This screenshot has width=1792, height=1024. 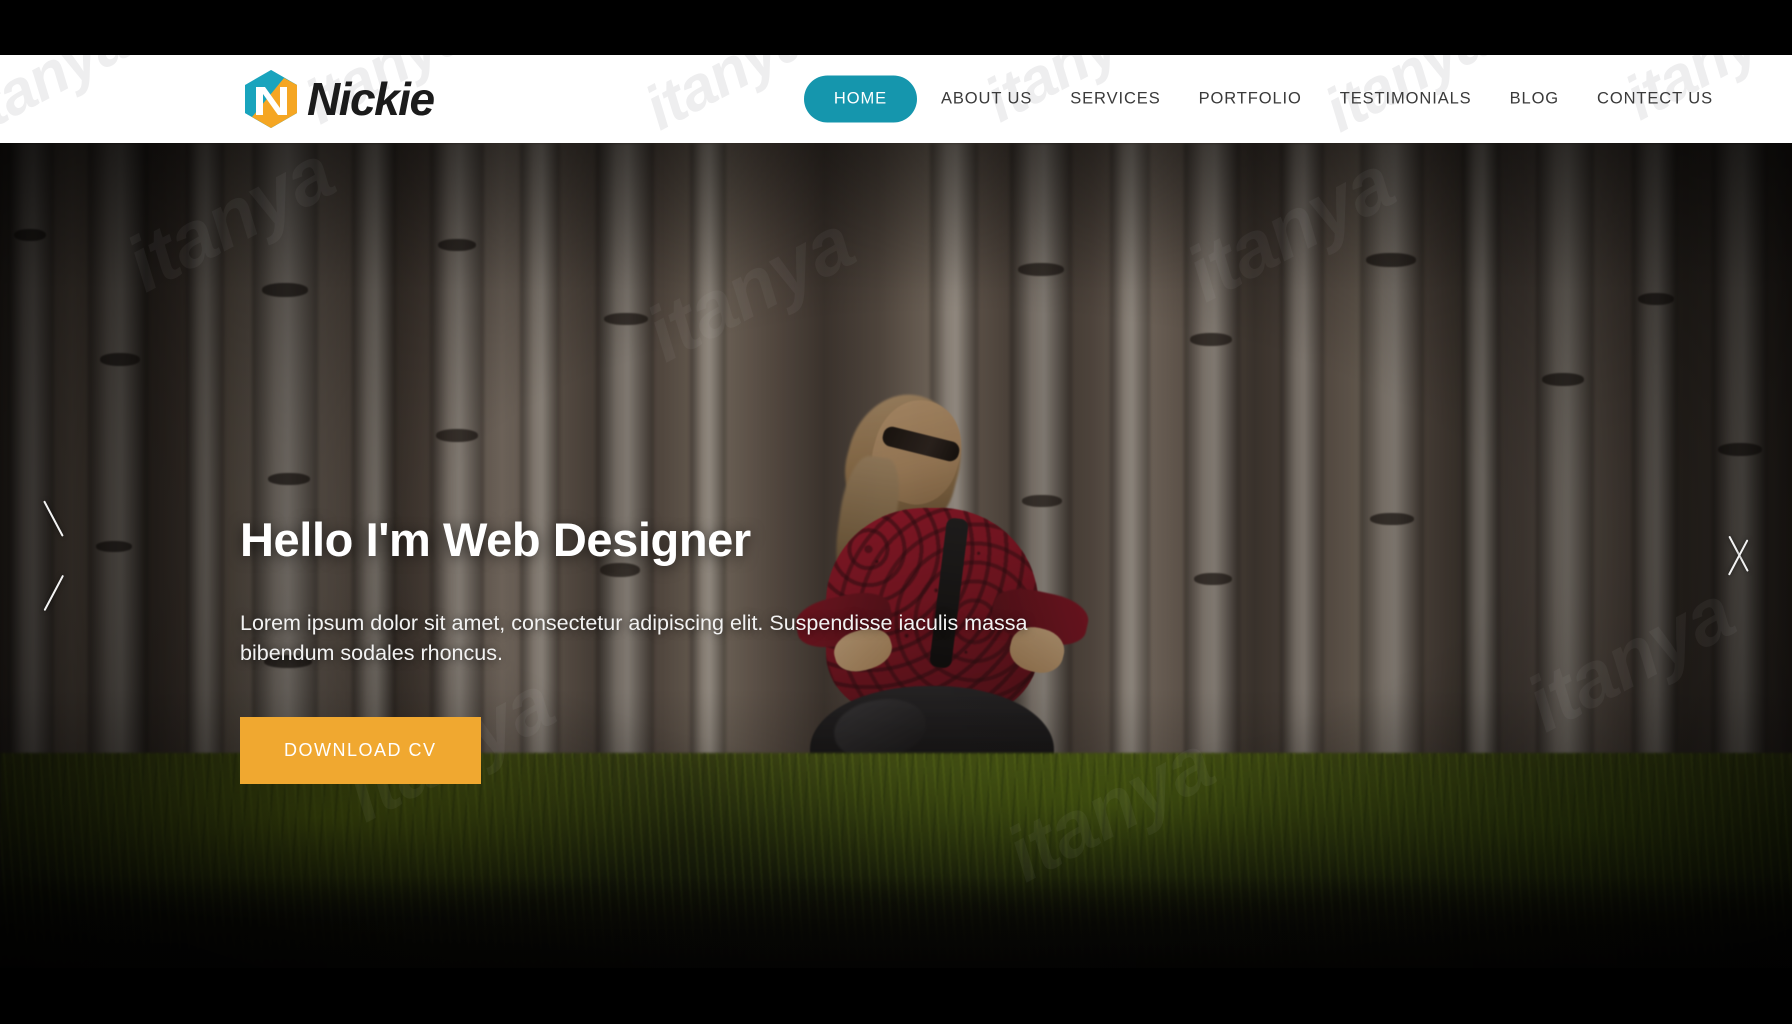 I want to click on chevron-left-icon, so click(x=50, y=555).